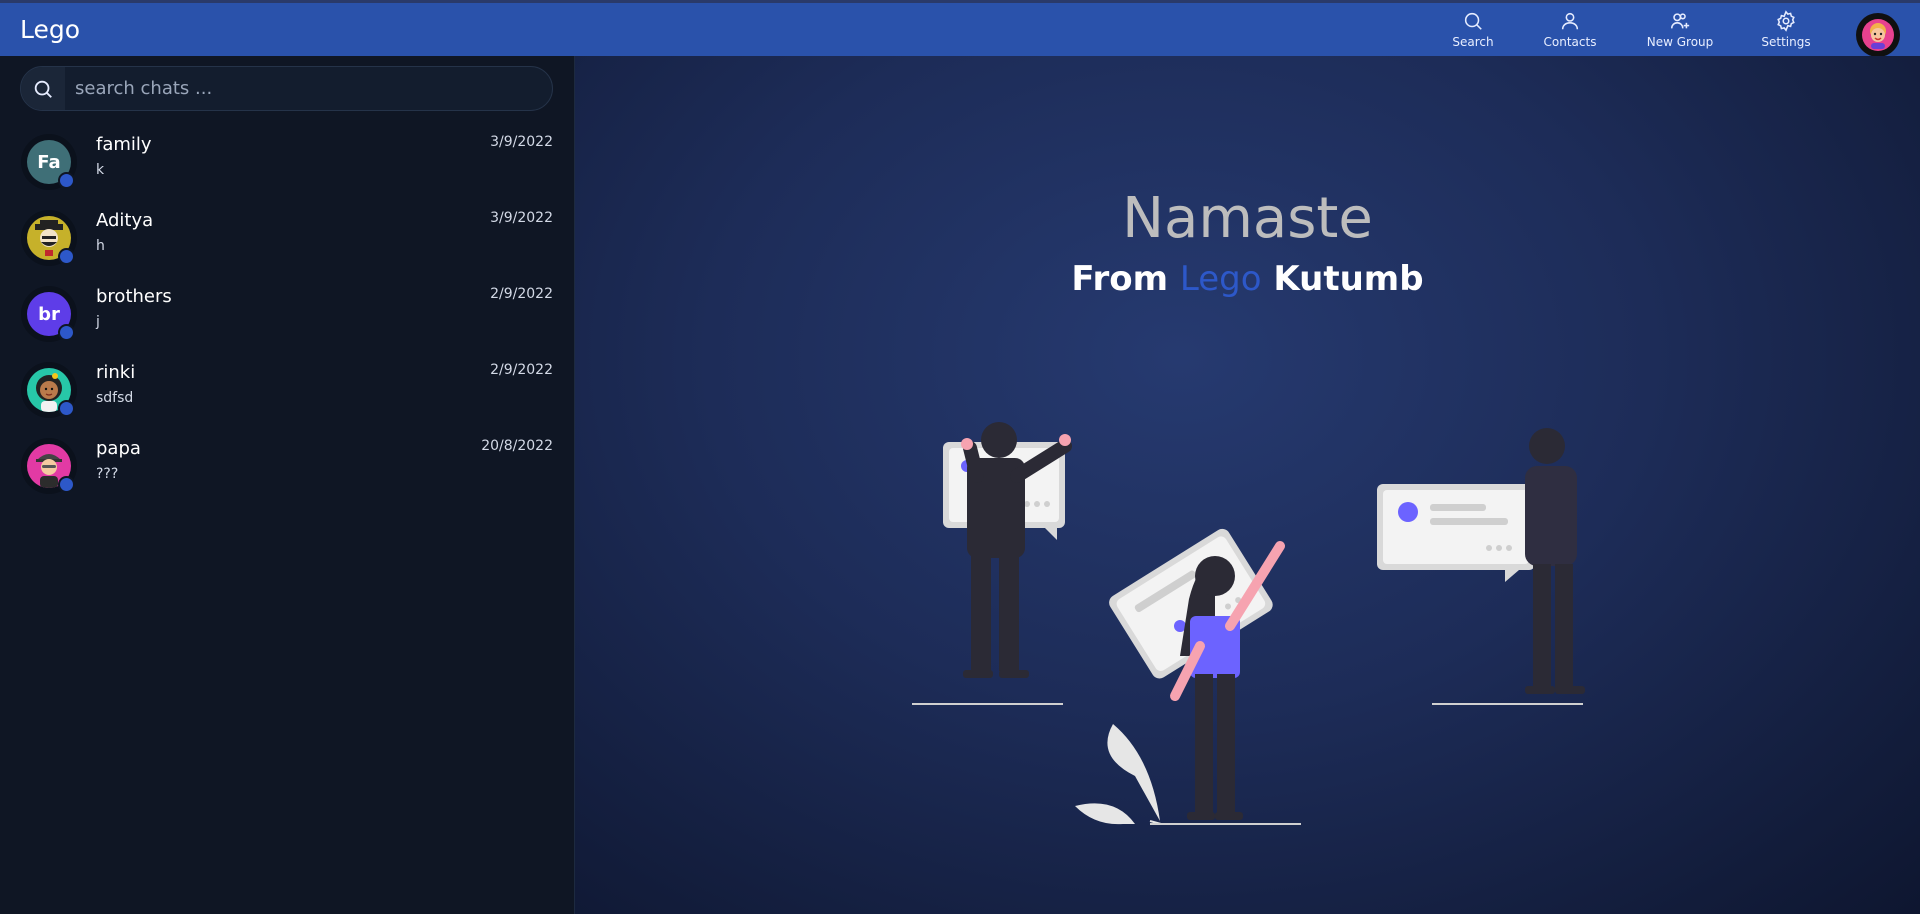  I want to click on chat-date: 20/8/2022, so click(517, 446).